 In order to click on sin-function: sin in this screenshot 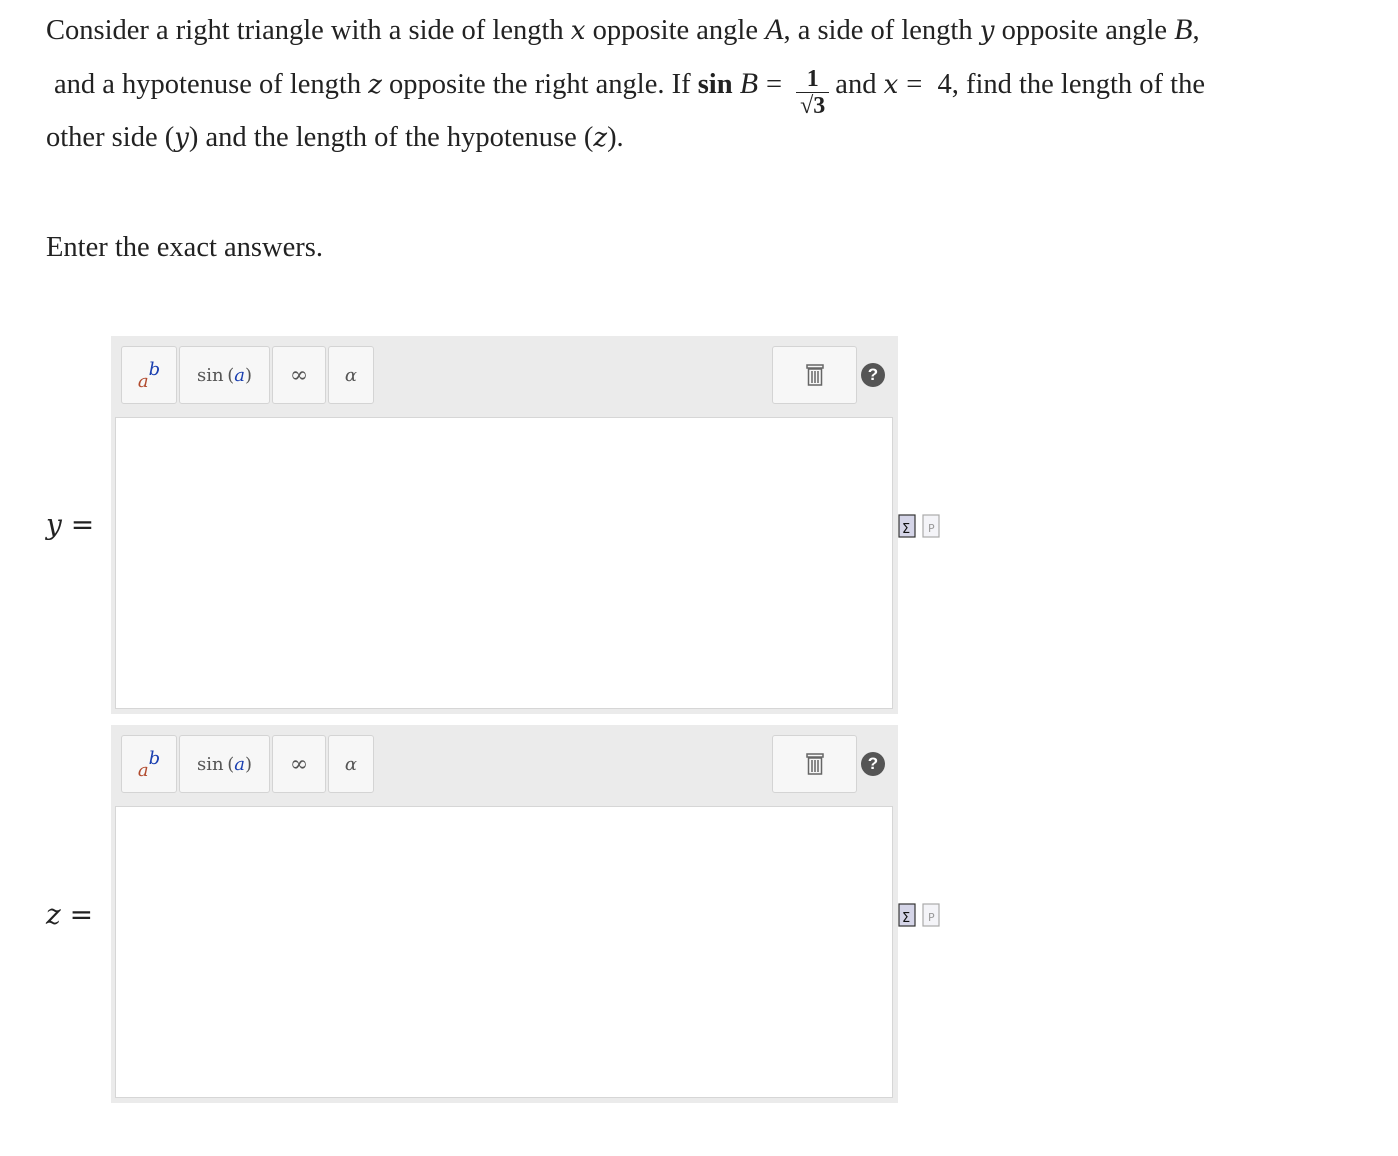, I will do `click(715, 85)`.